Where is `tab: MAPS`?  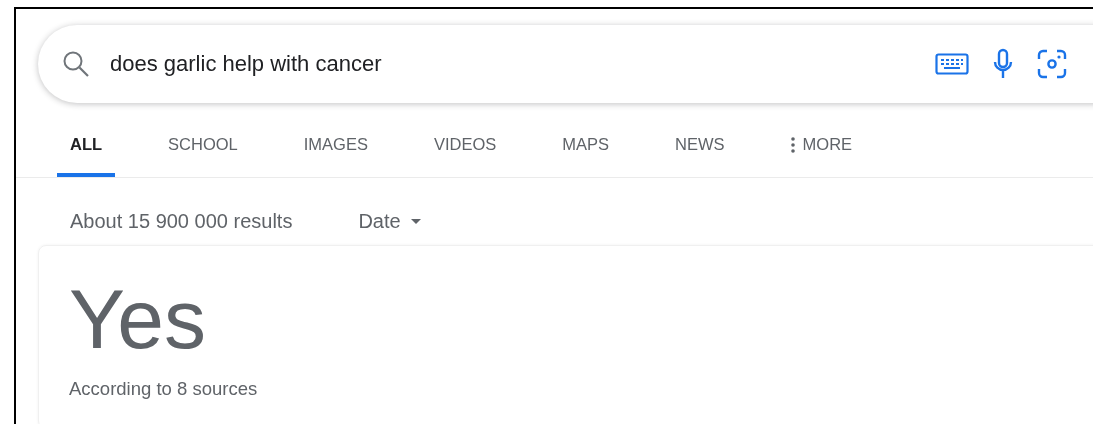 tab: MAPS is located at coordinates (586, 151).